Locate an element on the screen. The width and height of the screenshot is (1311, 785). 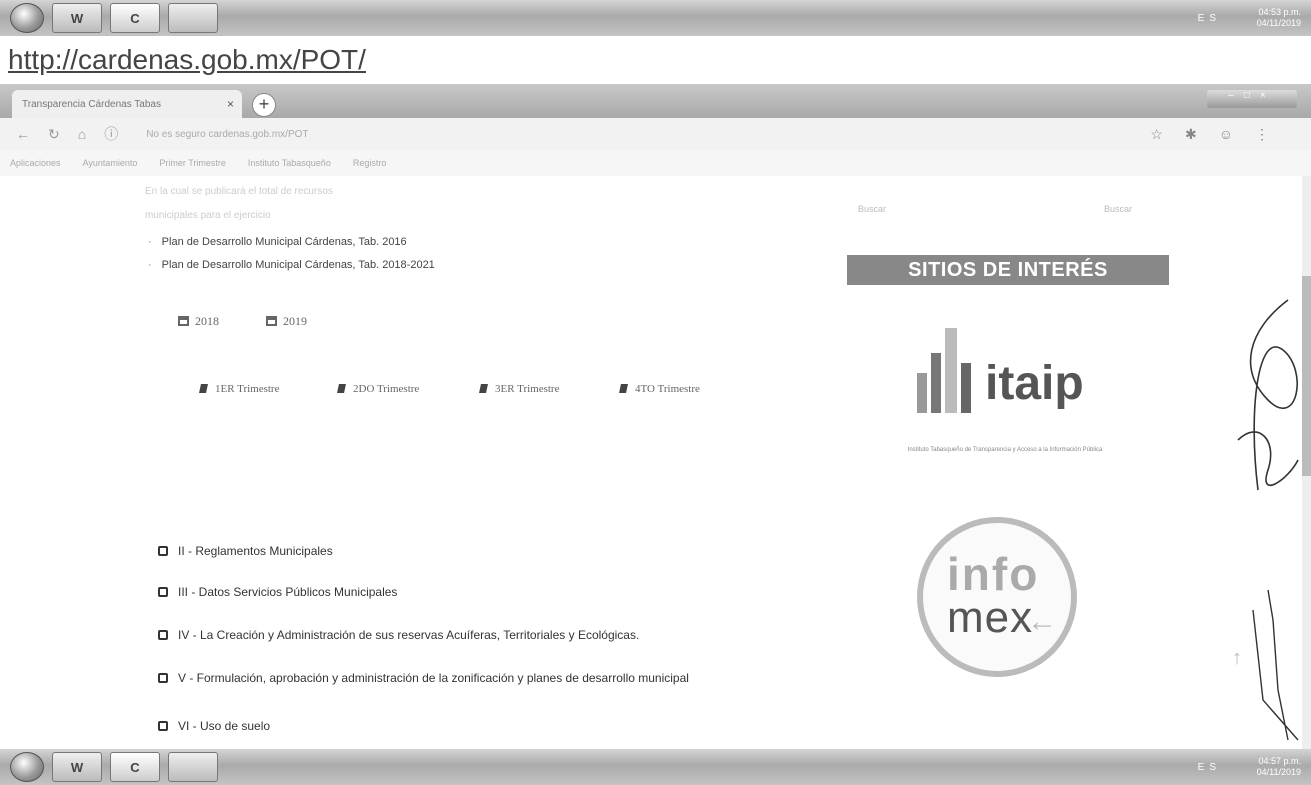
close-icon: × is located at coordinates (230, 104).